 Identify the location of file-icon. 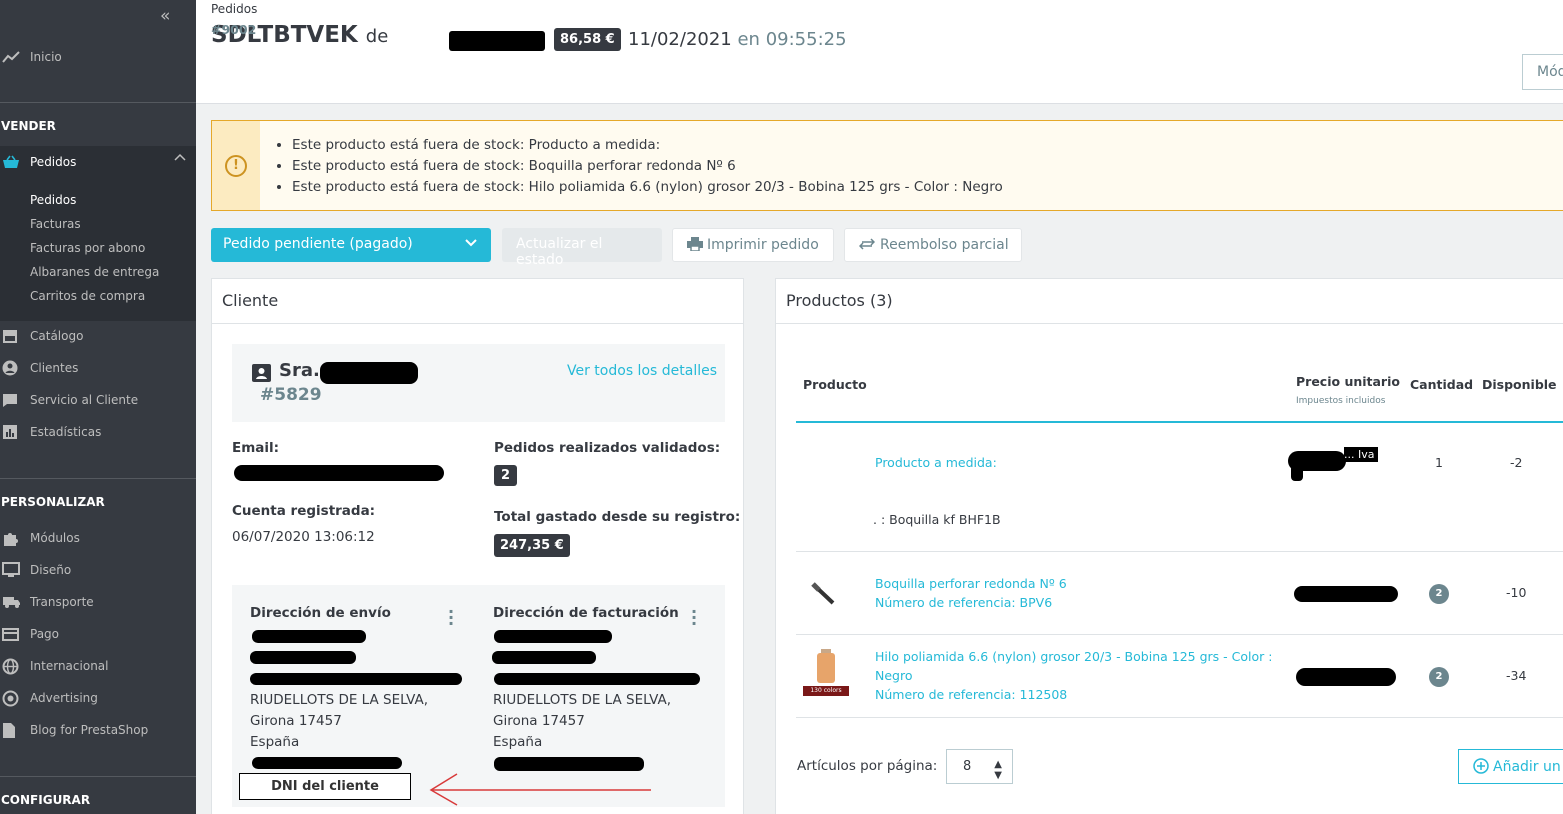
(15, 730).